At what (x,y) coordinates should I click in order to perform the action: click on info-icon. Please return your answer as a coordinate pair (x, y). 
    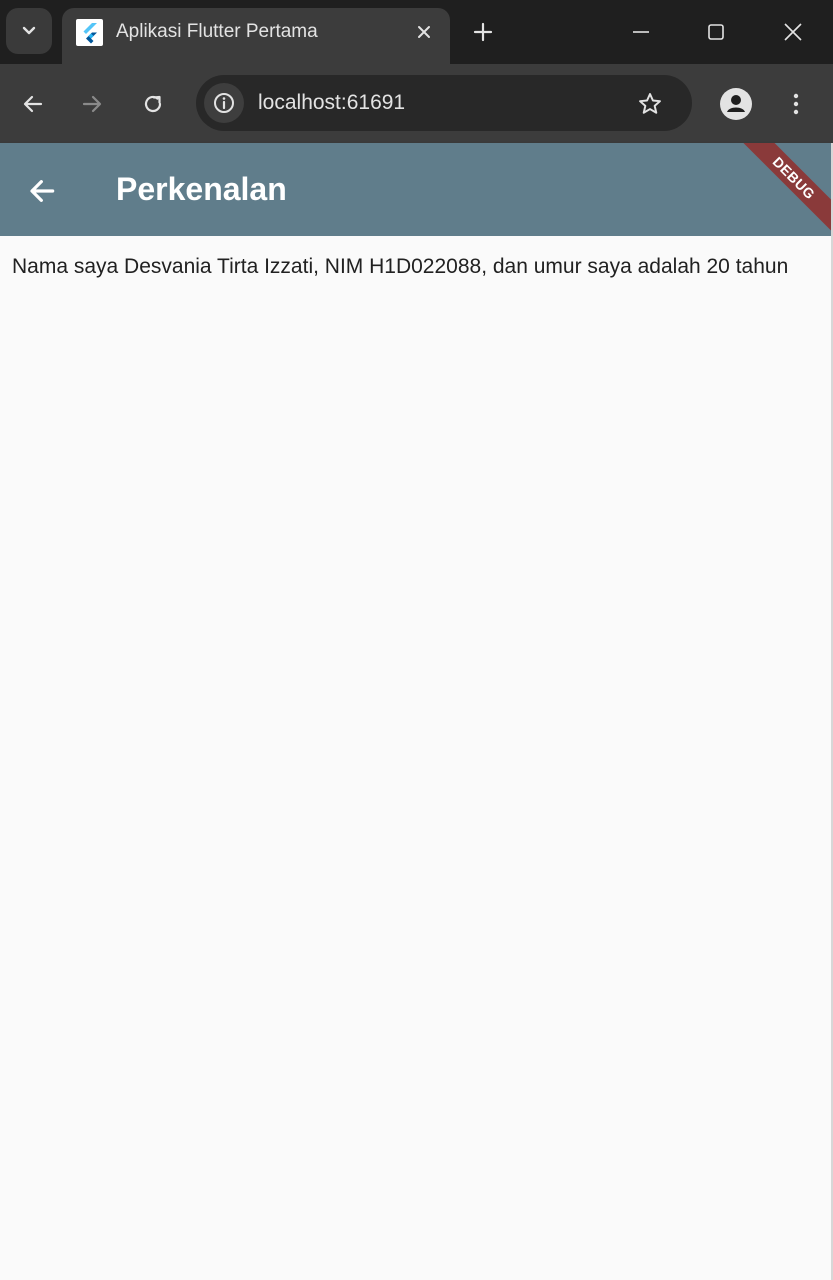
    Looking at the image, I should click on (224, 103).